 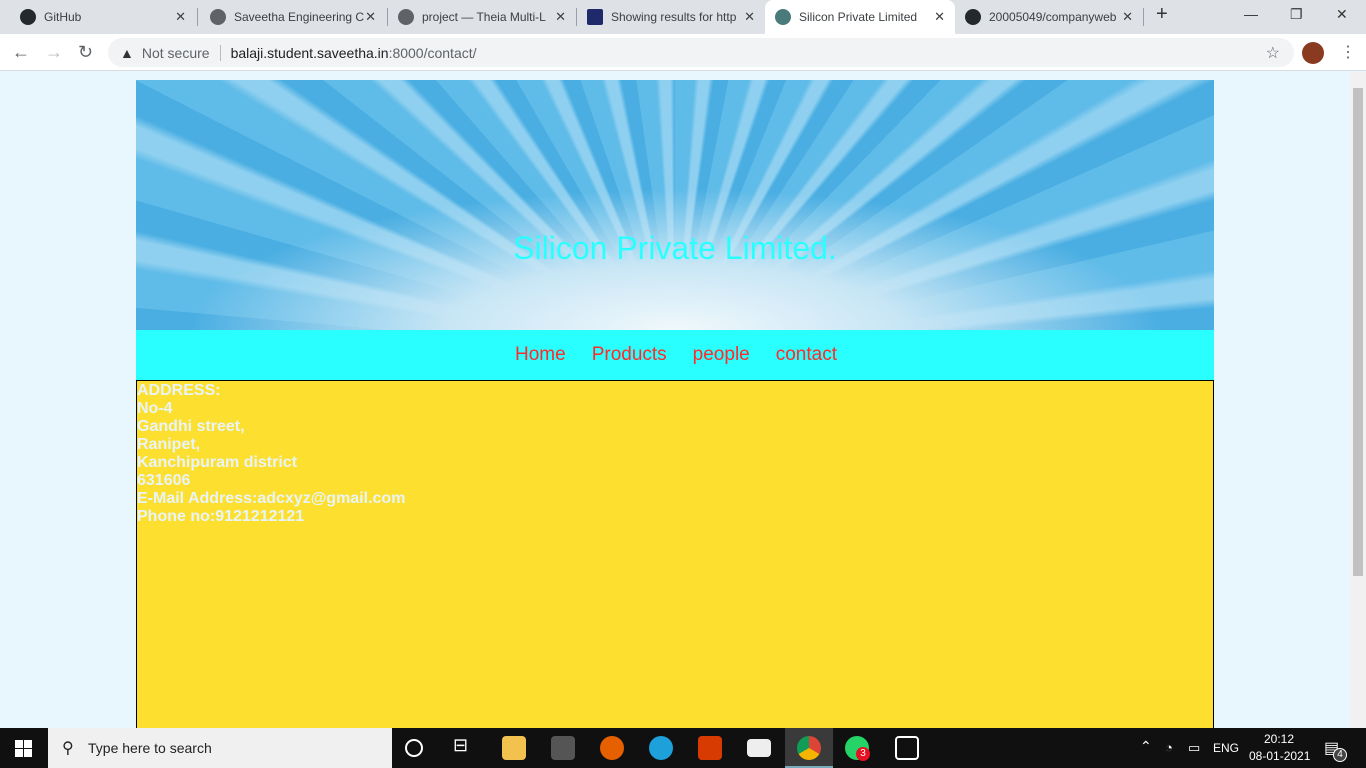 What do you see at coordinates (629, 355) in the screenshot?
I see `nav-products: Products` at bounding box center [629, 355].